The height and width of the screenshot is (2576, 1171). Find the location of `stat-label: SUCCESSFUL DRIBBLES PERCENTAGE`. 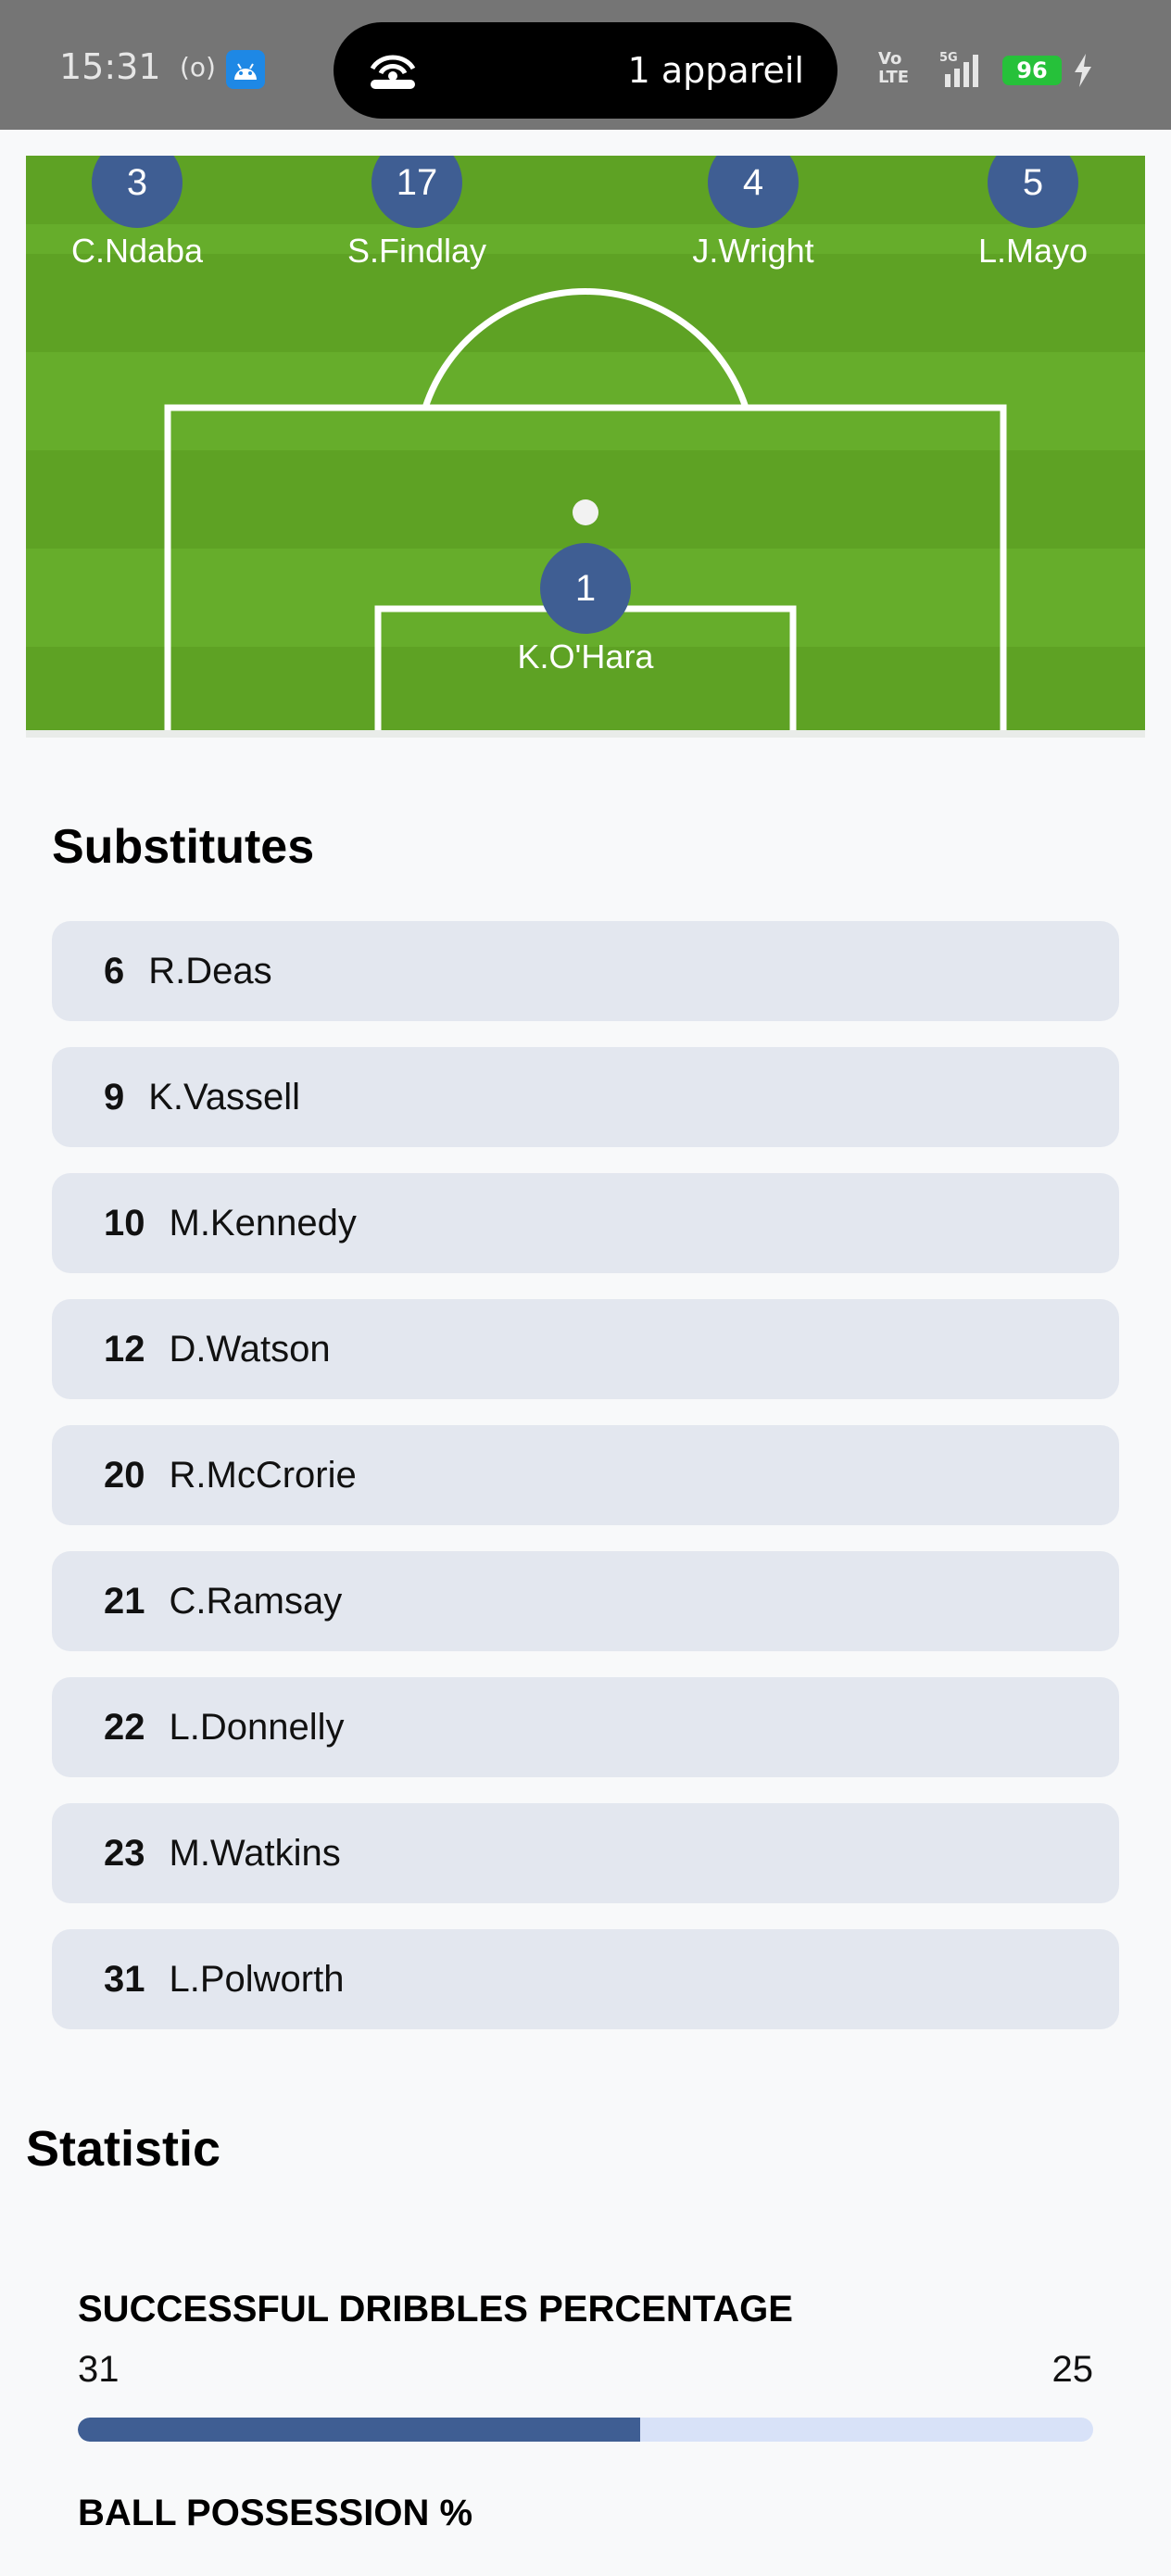

stat-label: SUCCESSFUL DRIBBLES PERCENTAGE is located at coordinates (436, 2310).